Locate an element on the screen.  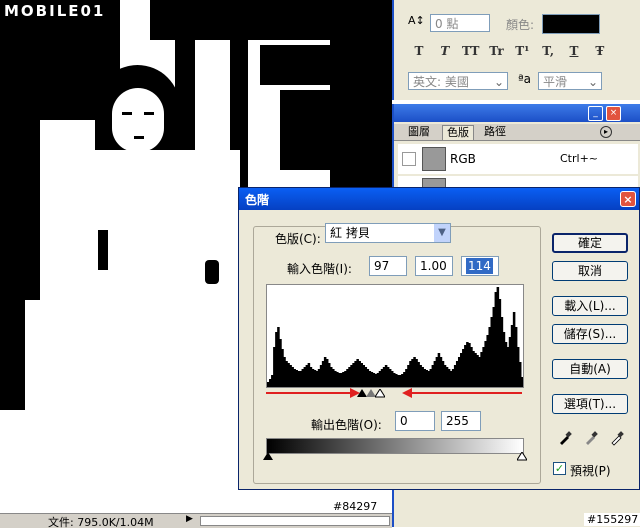
antialias-value: 平滑 is located at coordinates (555, 82).